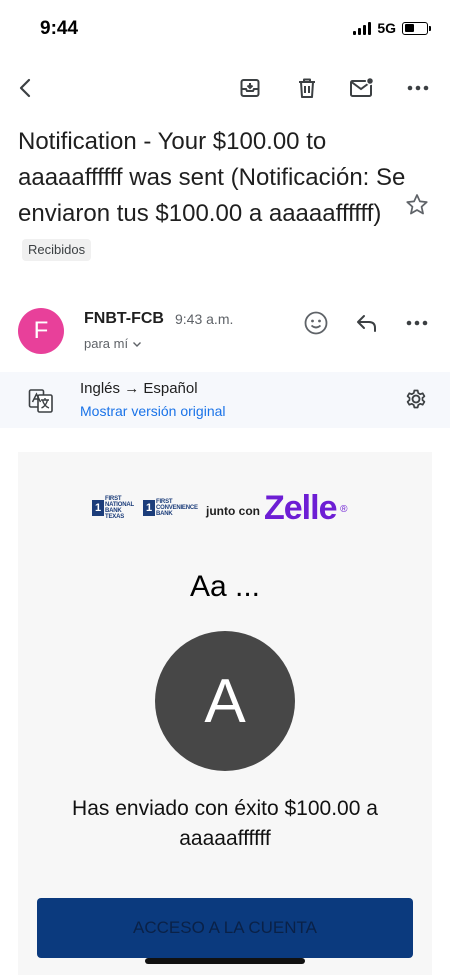  I want to click on first-convenience-bank-logo: 1 FIRST CONVENIENCE BANK, so click(170, 508).